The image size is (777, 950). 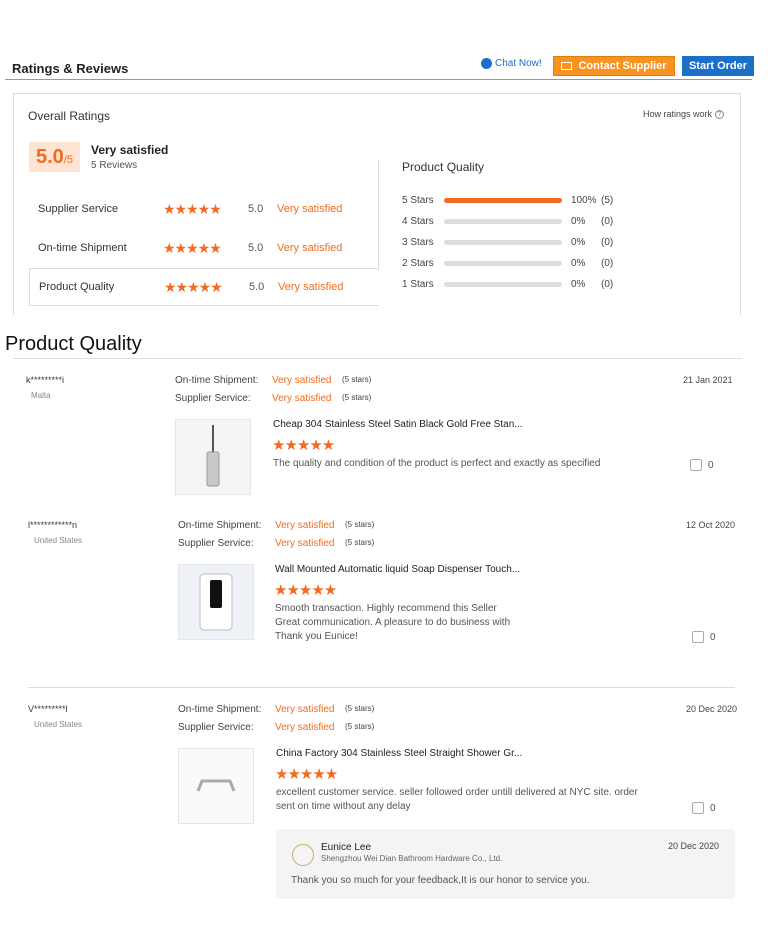 What do you see at coordinates (68, 160) in the screenshot?
I see `score-suffix: /5` at bounding box center [68, 160].